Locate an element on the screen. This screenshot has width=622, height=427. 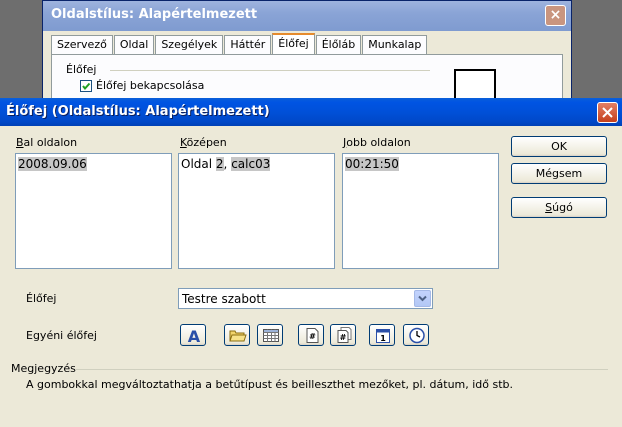
text-attributes-icon: A is located at coordinates (194, 335).